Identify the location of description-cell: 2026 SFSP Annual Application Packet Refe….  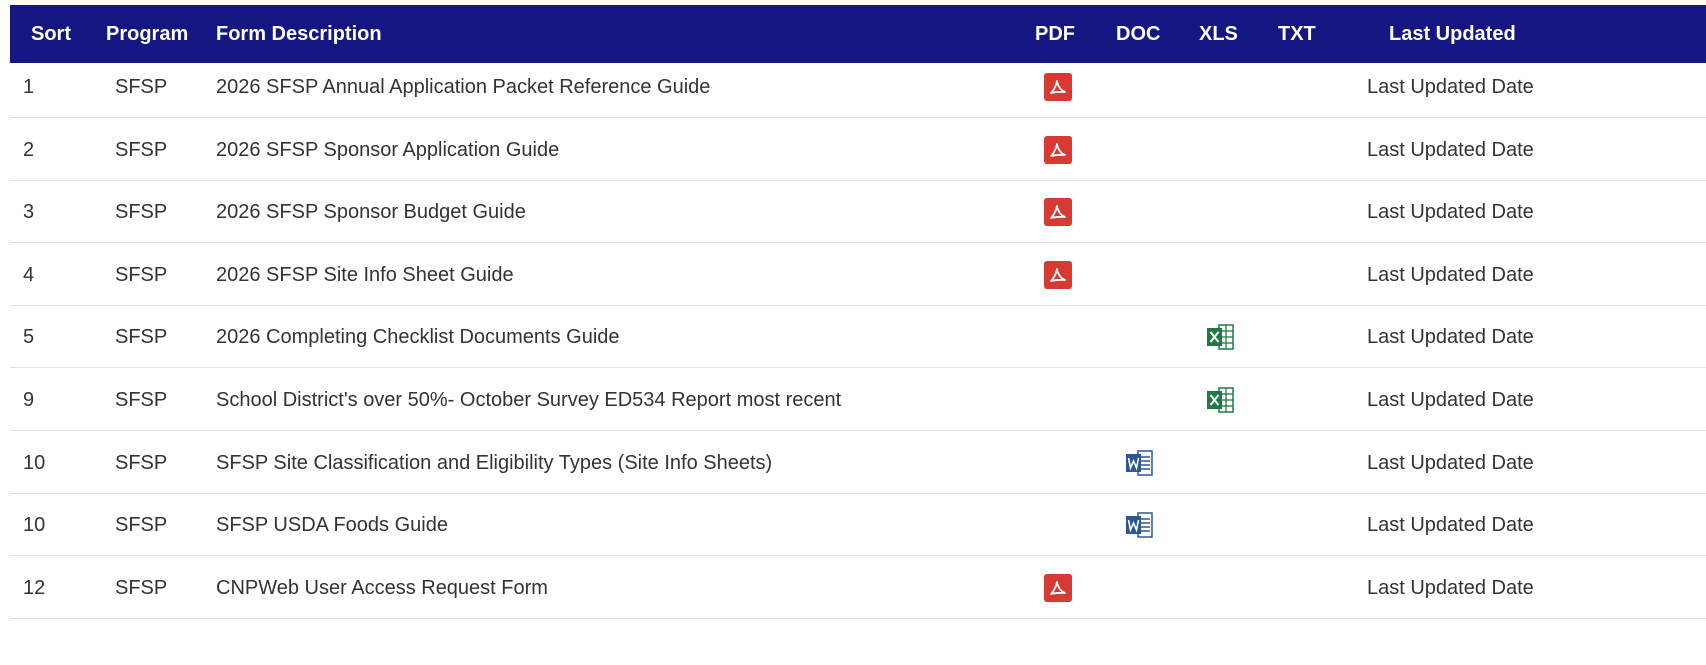
(463, 87).